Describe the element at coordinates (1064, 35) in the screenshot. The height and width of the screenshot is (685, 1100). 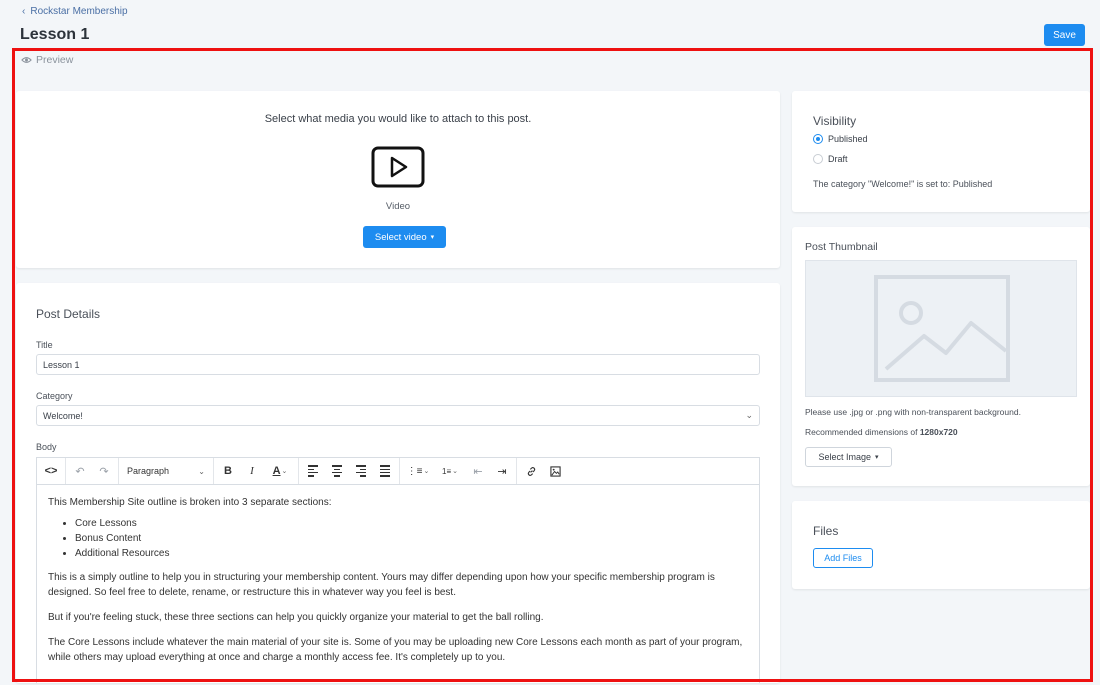
I see `save-button: Save` at that location.